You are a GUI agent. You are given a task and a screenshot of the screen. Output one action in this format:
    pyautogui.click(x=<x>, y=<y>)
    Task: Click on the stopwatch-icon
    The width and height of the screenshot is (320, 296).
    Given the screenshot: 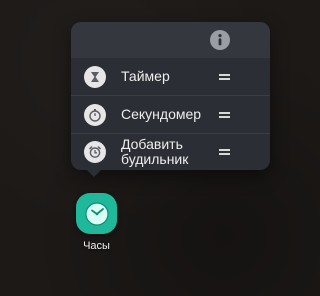 What is the action you would take?
    pyautogui.click(x=95, y=114)
    